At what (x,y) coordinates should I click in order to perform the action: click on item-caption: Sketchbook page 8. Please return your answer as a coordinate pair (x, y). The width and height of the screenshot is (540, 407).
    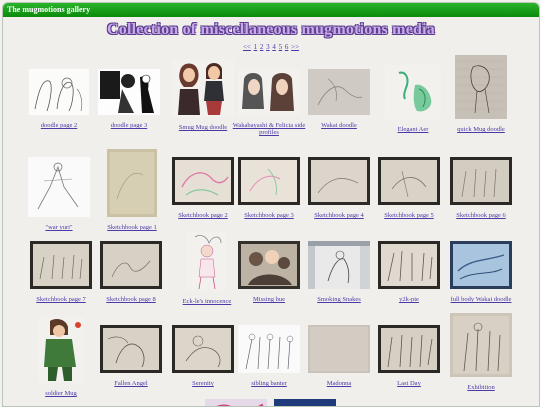
    Looking at the image, I should click on (131, 299).